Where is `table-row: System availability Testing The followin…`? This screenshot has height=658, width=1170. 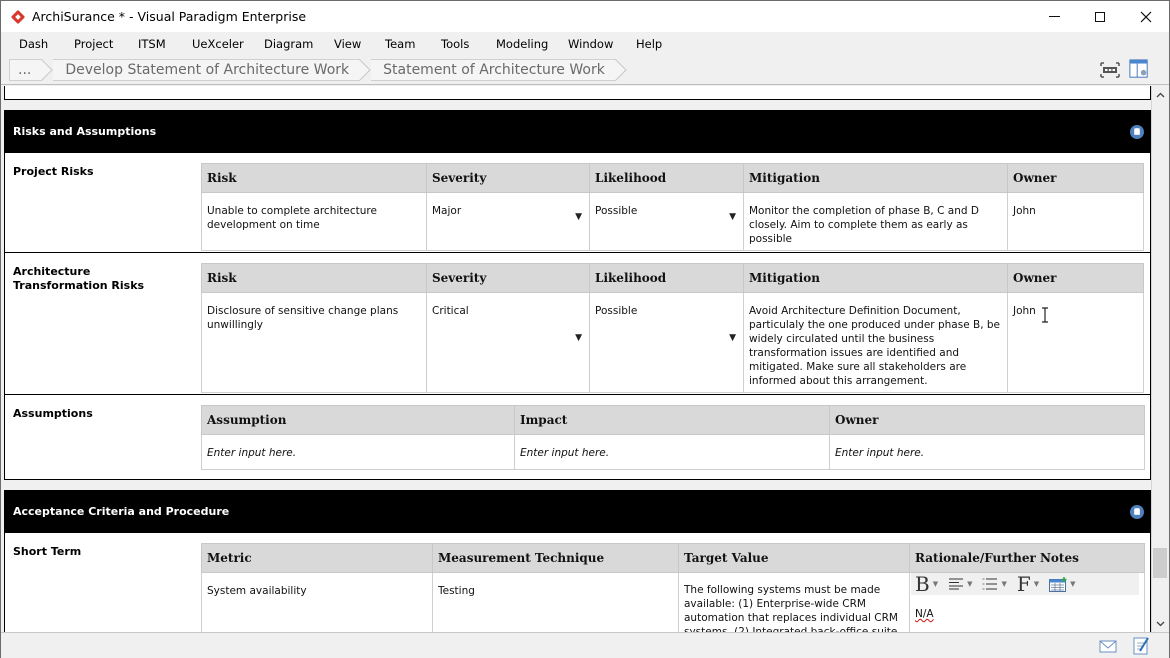
table-row: System availability Testing The followin… is located at coordinates (673, 602).